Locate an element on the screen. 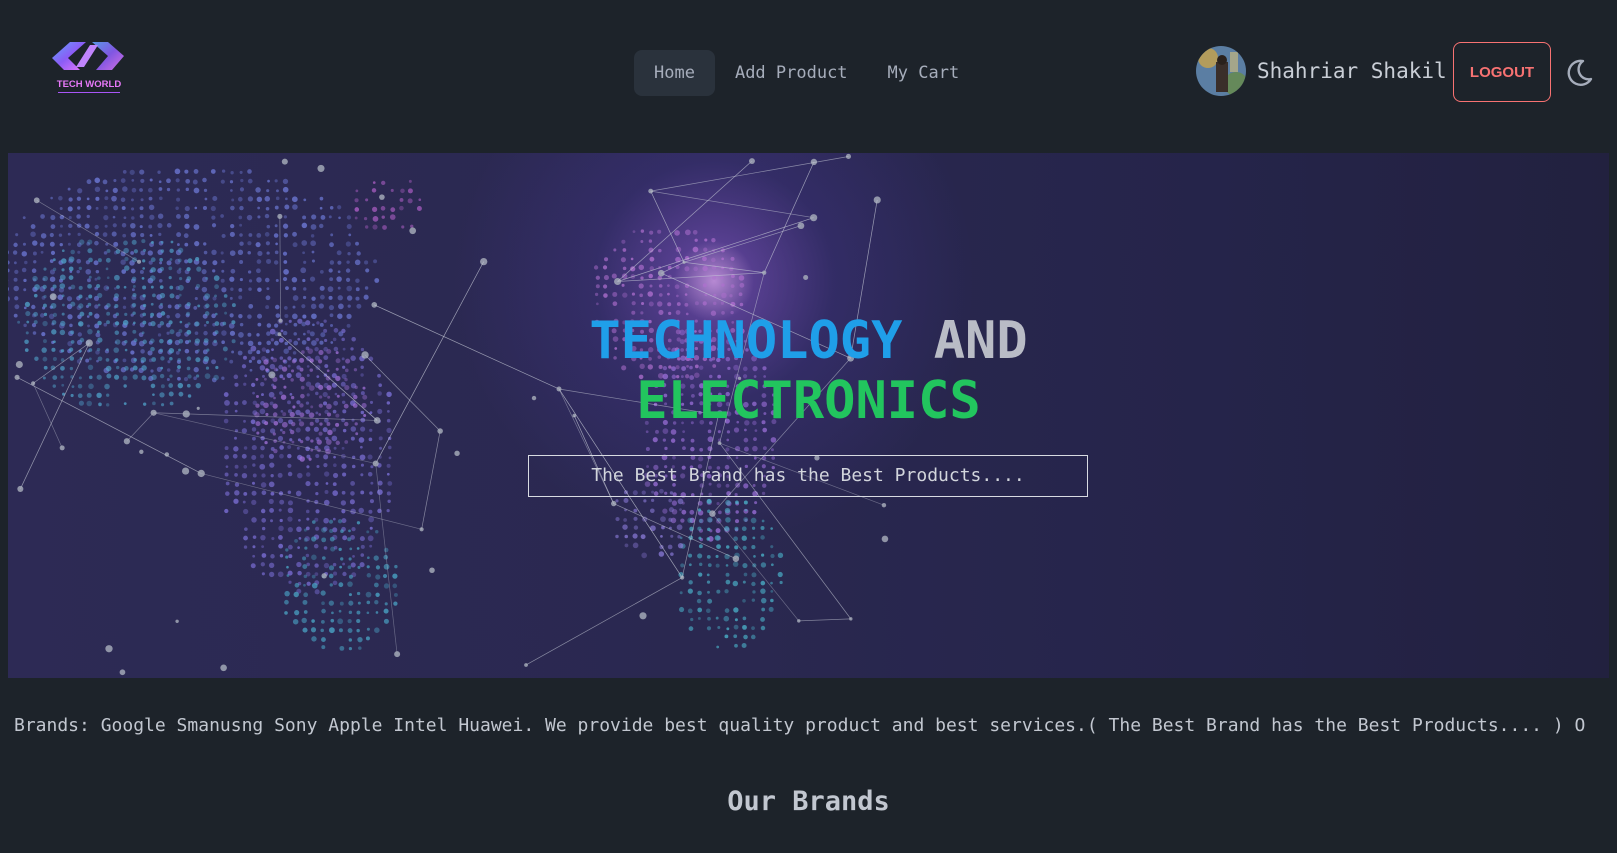 This screenshot has height=853, width=1617. hero-title-and: AND is located at coordinates (980, 341).